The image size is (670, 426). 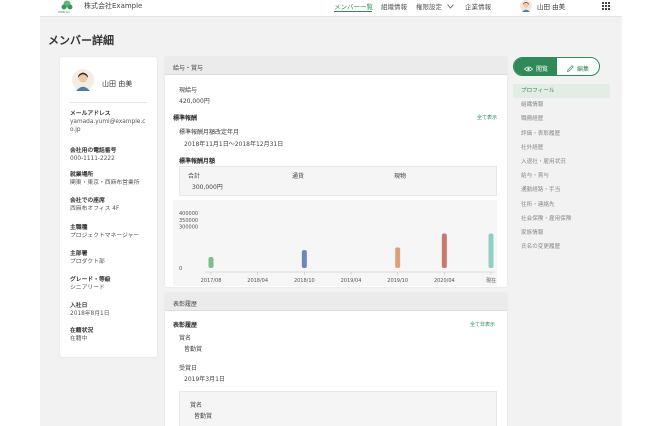 I want to click on standard-monthly-title: 標準報酬月額, so click(x=197, y=161).